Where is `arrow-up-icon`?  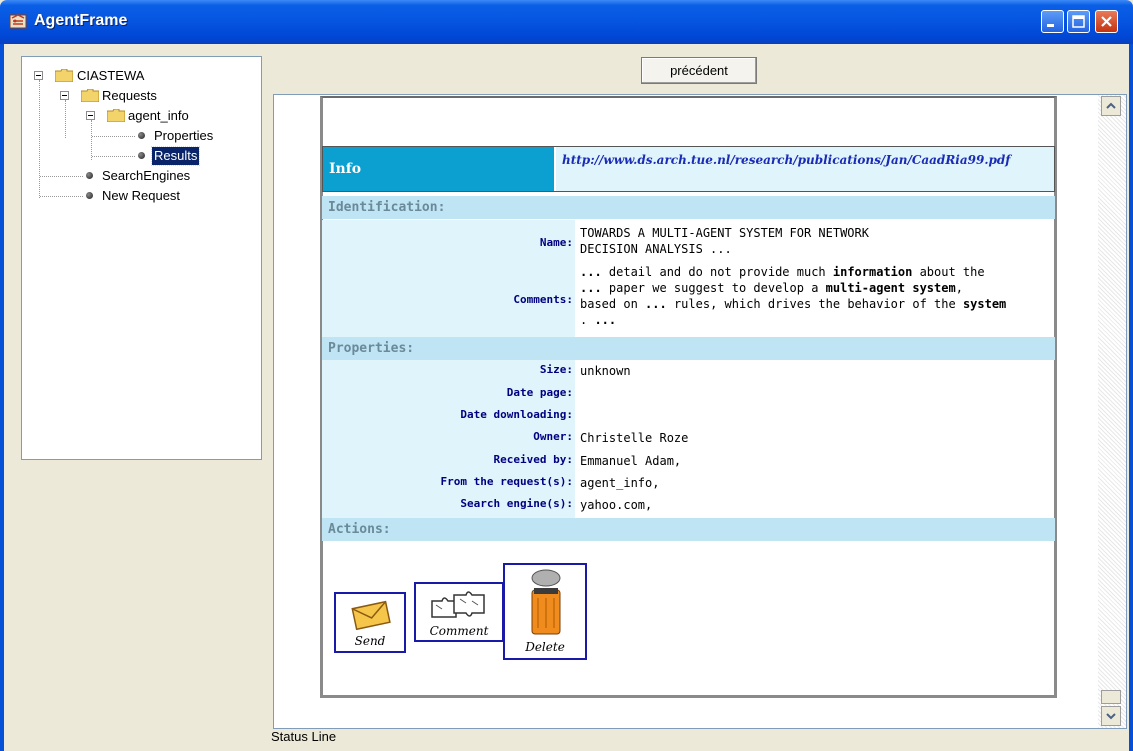
arrow-up-icon is located at coordinates (1111, 105).